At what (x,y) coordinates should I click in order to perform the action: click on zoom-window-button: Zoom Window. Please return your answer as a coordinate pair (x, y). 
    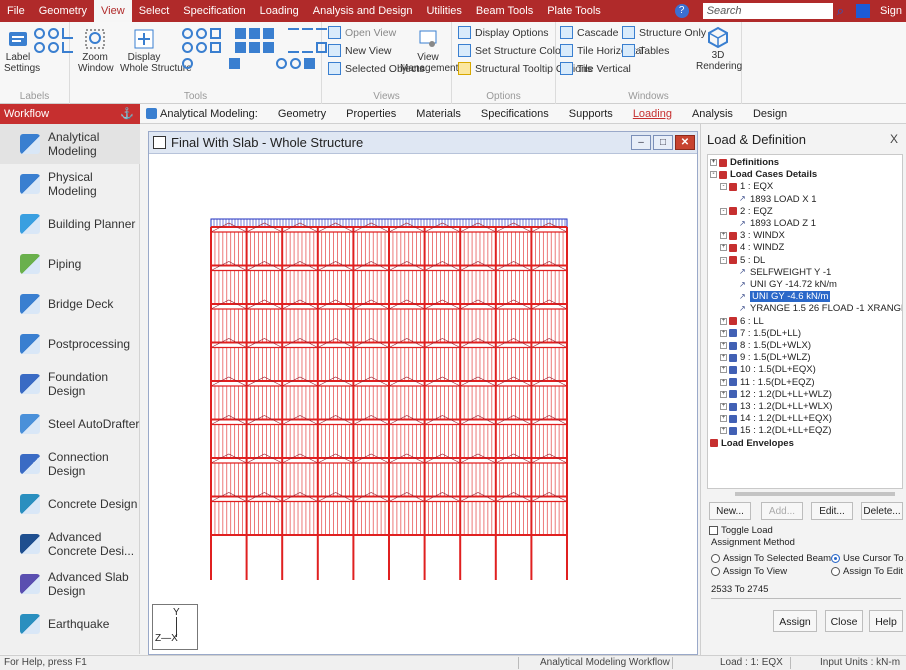
    Looking at the image, I should click on (96, 51).